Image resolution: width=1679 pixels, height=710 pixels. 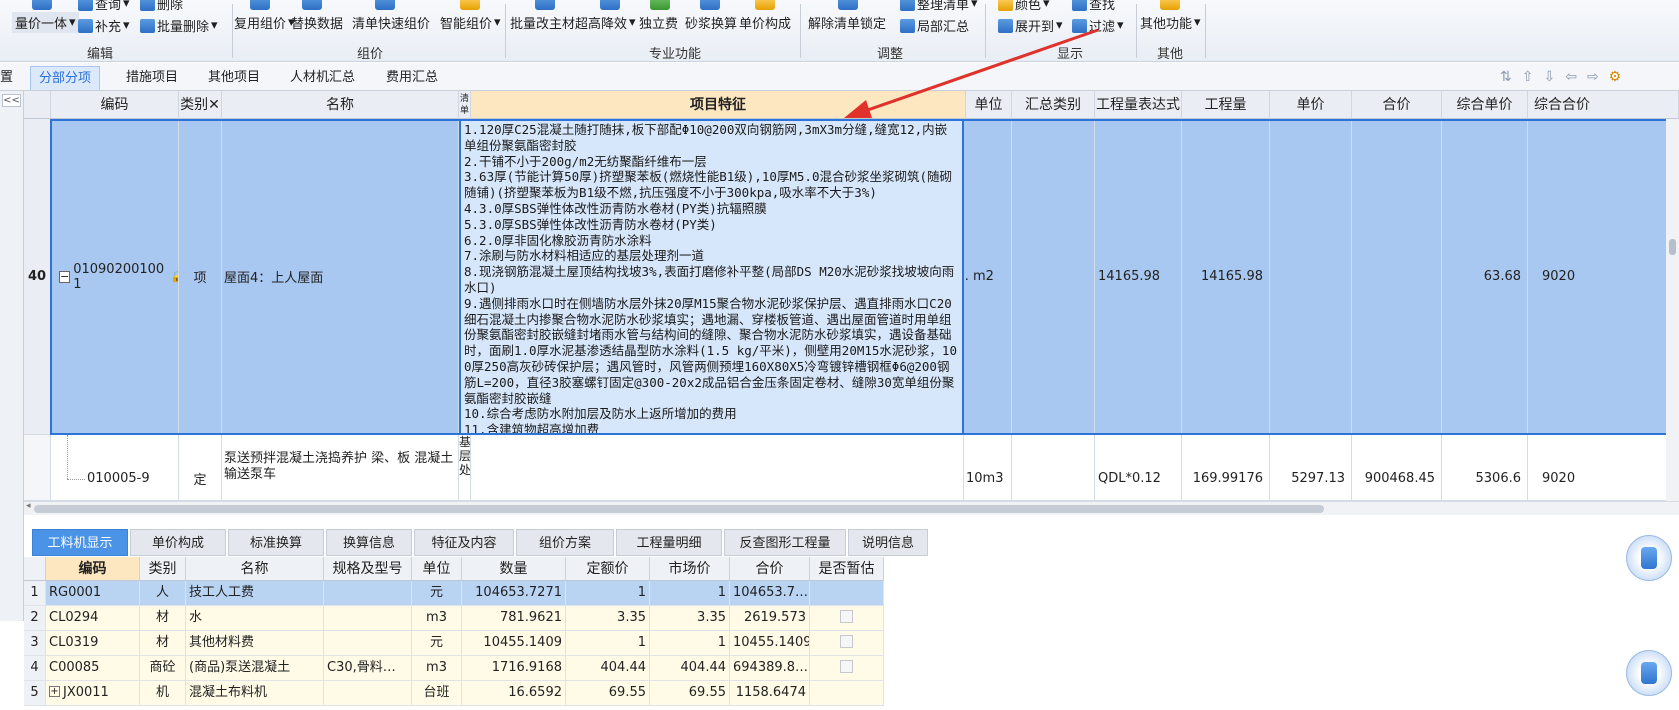 What do you see at coordinates (770, 643) in the screenshot?
I see `table-row-total: 10455.1409` at bounding box center [770, 643].